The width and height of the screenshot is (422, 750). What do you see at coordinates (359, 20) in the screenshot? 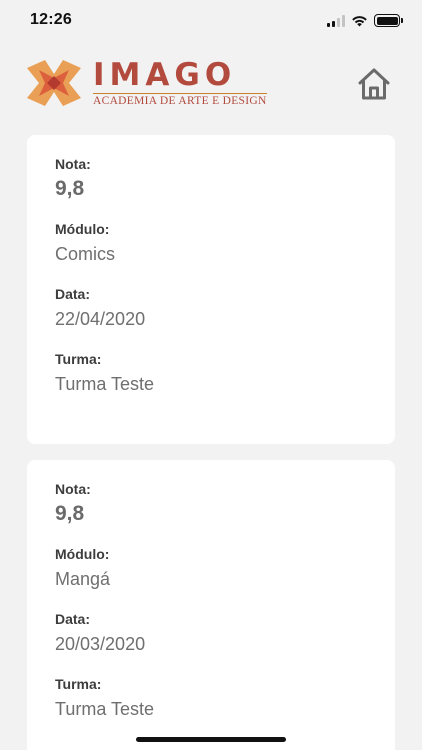
I see `wifi-icon` at bounding box center [359, 20].